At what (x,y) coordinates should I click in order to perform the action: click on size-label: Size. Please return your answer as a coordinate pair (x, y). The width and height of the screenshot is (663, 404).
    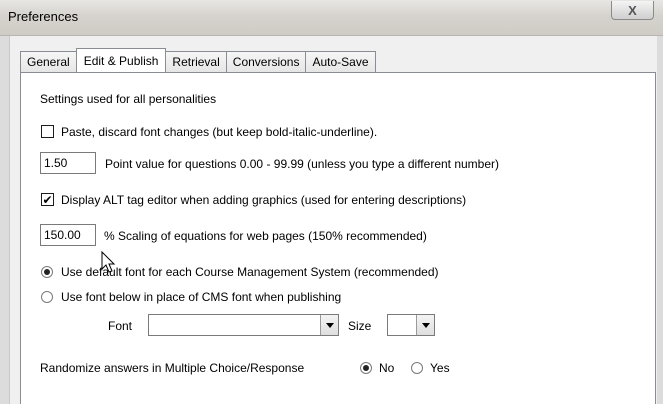
    Looking at the image, I should click on (360, 326).